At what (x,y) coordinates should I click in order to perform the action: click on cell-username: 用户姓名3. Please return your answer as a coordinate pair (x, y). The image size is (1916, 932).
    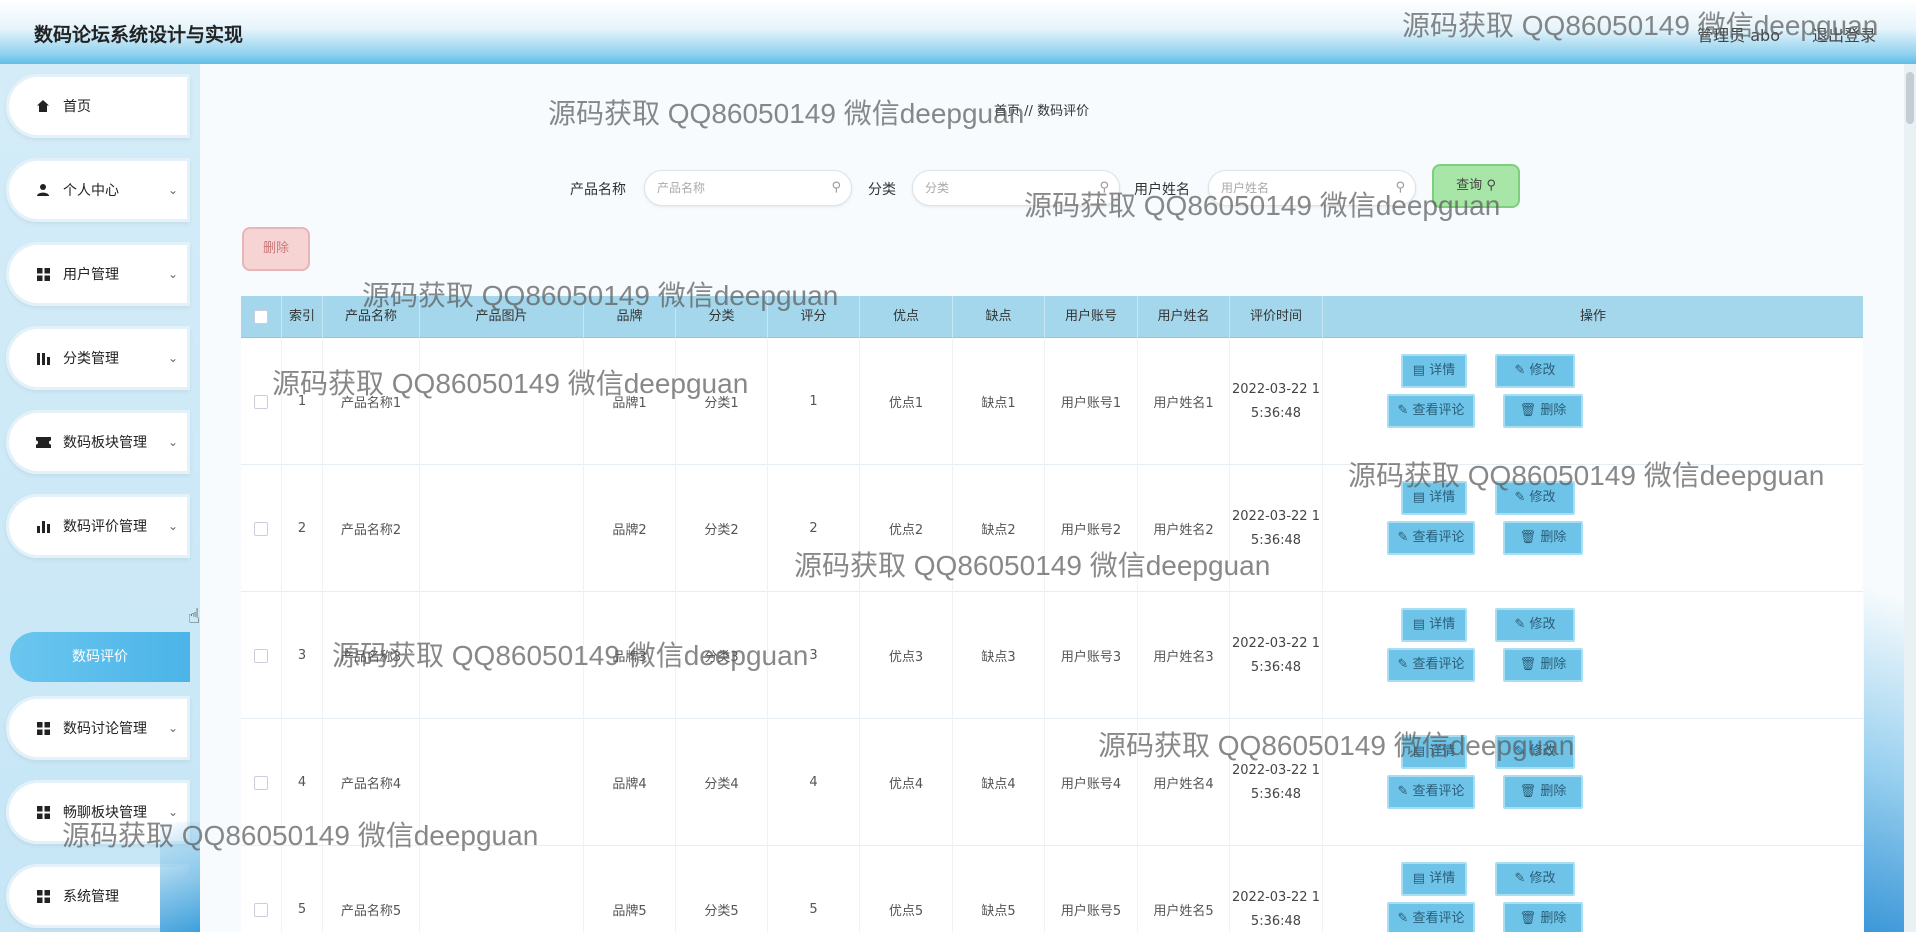
    Looking at the image, I should click on (1184, 655).